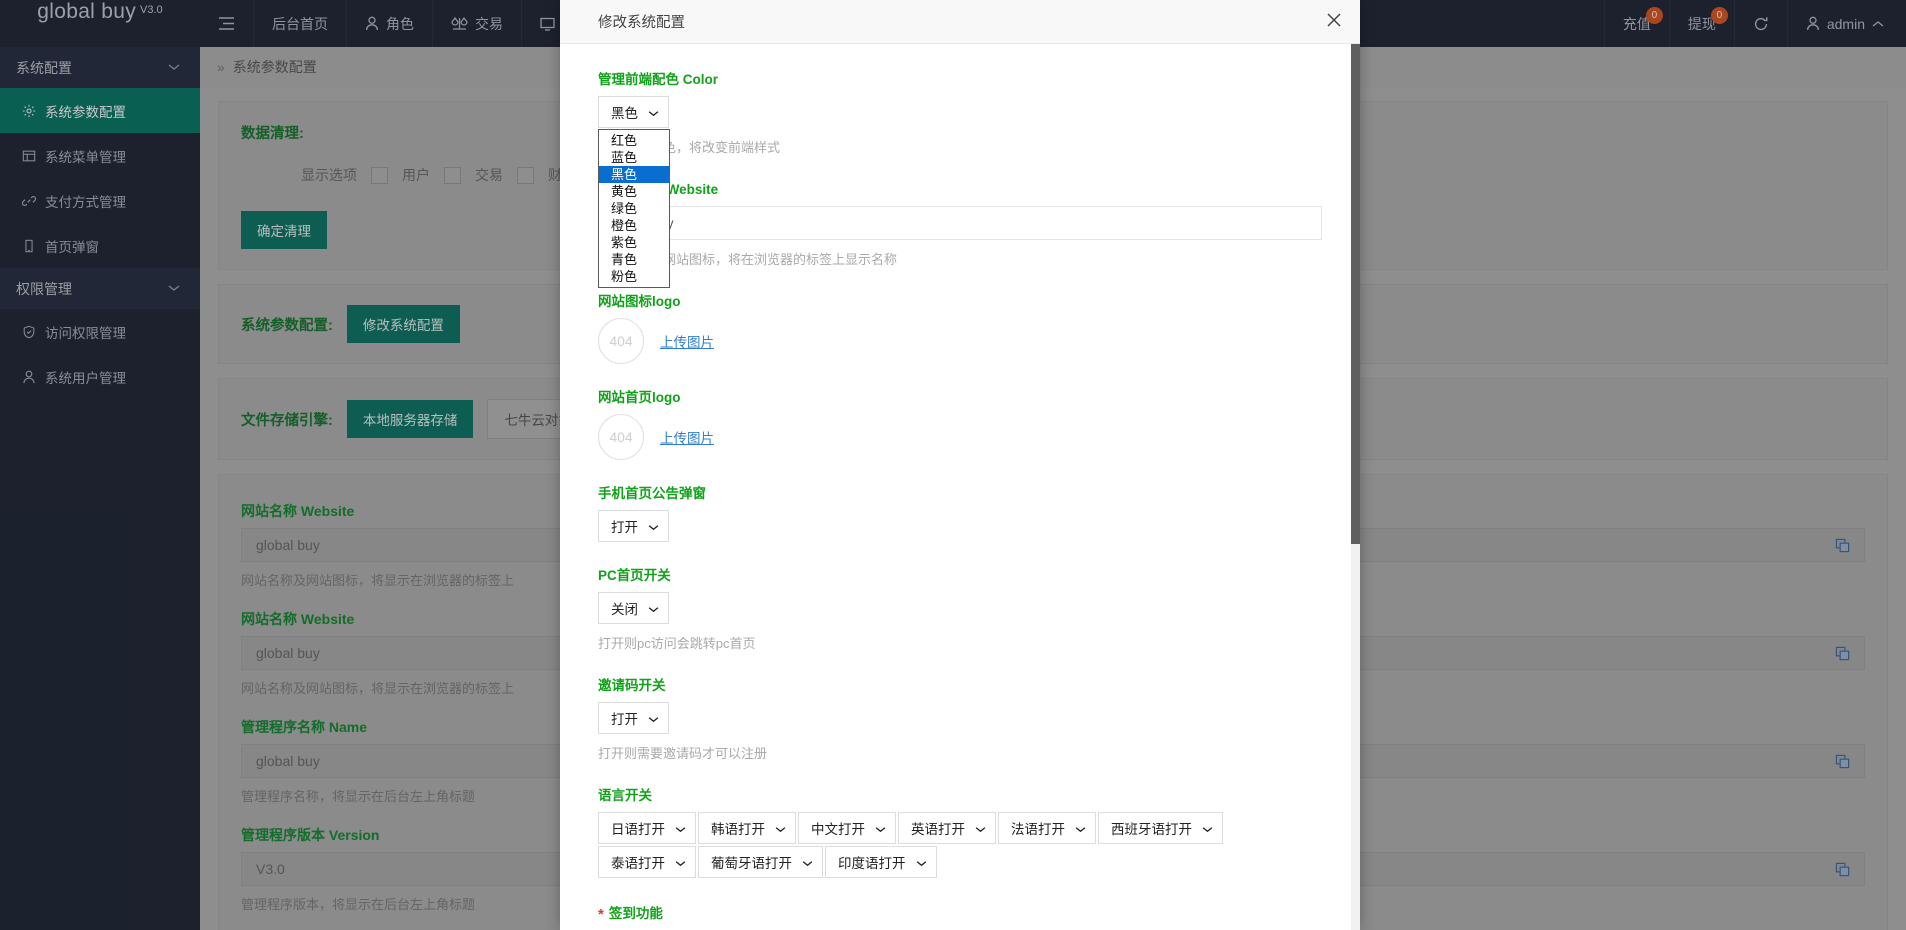 This screenshot has width=1906, height=930. I want to click on field-hint: 网站名称及网站图标，将在浏览器的标签上显示名称, so click(748, 259).